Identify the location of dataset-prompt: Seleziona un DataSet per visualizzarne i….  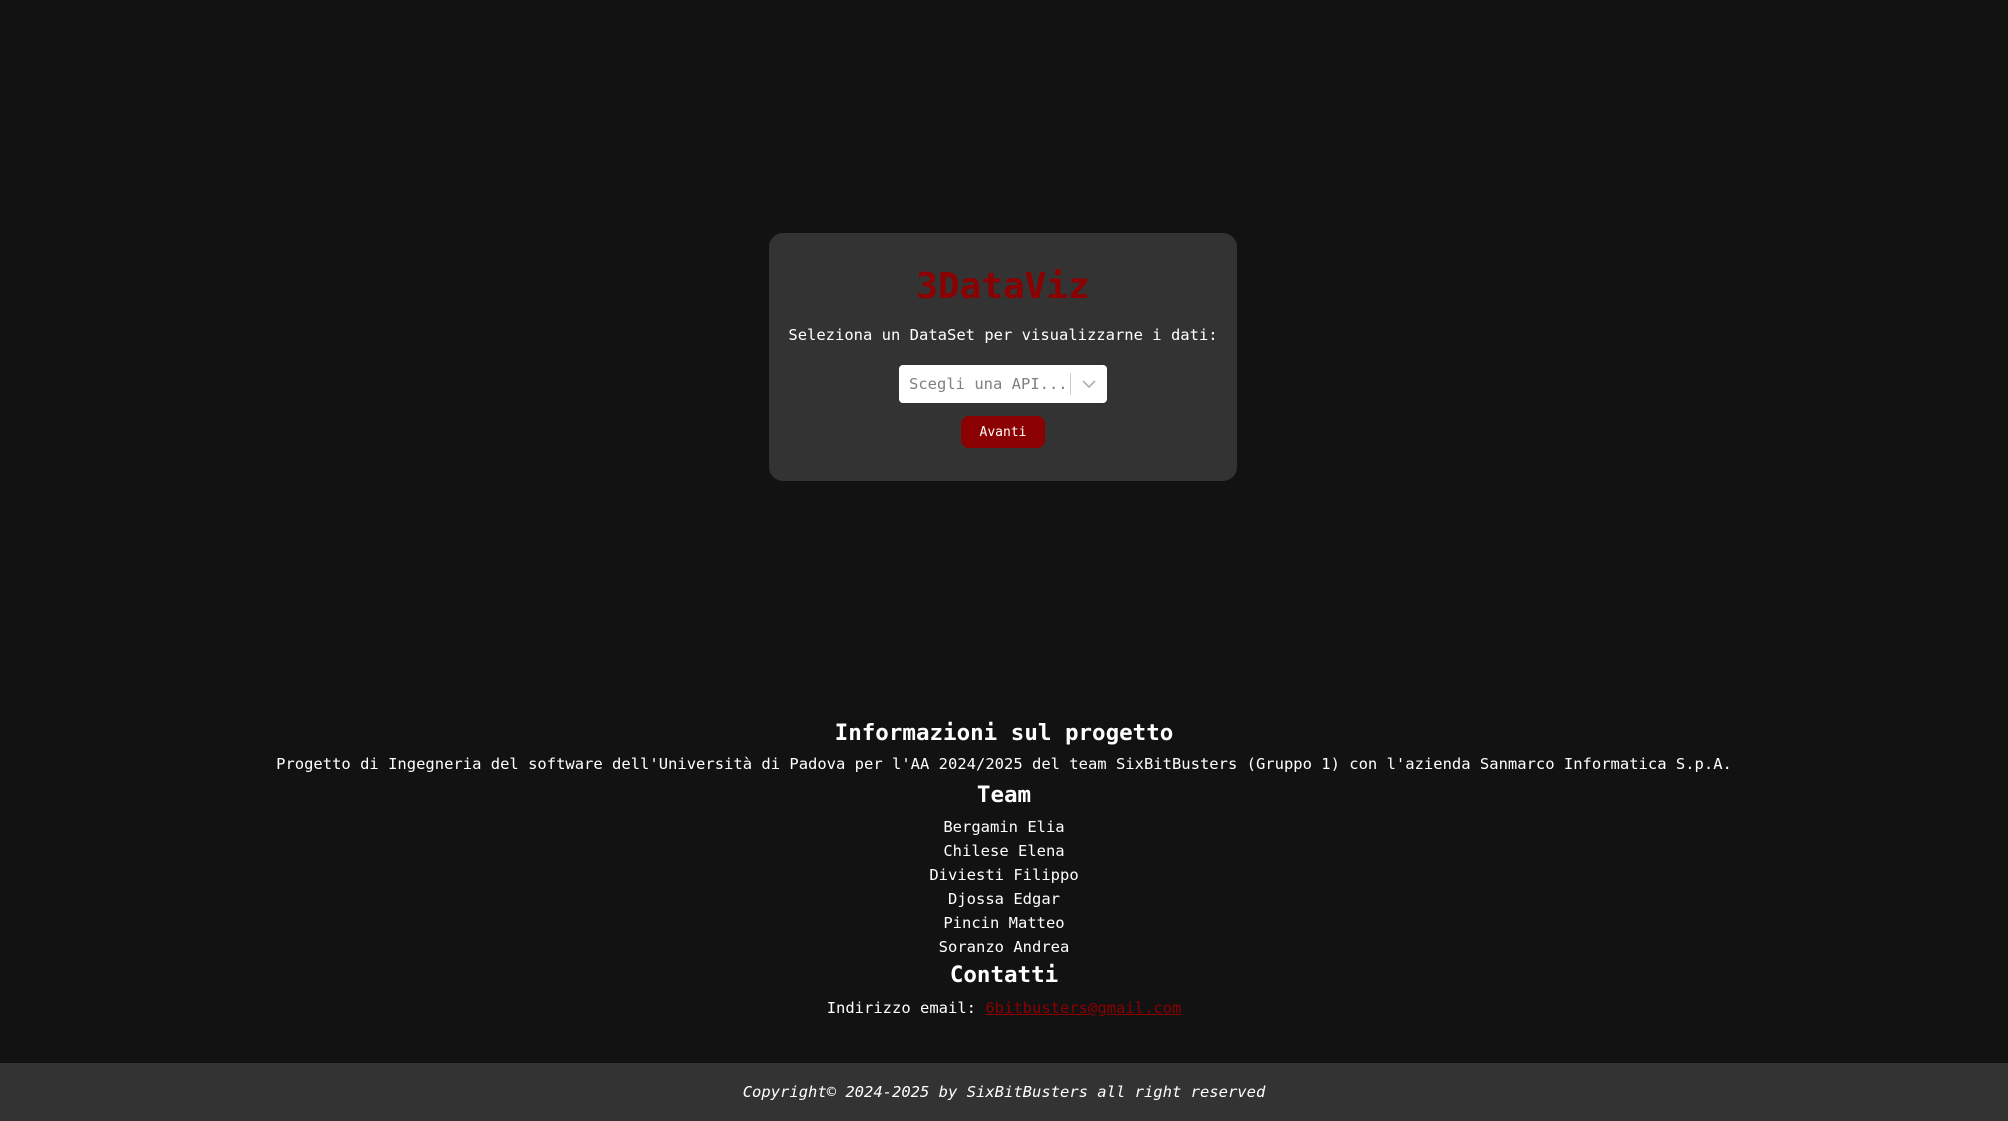
(1003, 335).